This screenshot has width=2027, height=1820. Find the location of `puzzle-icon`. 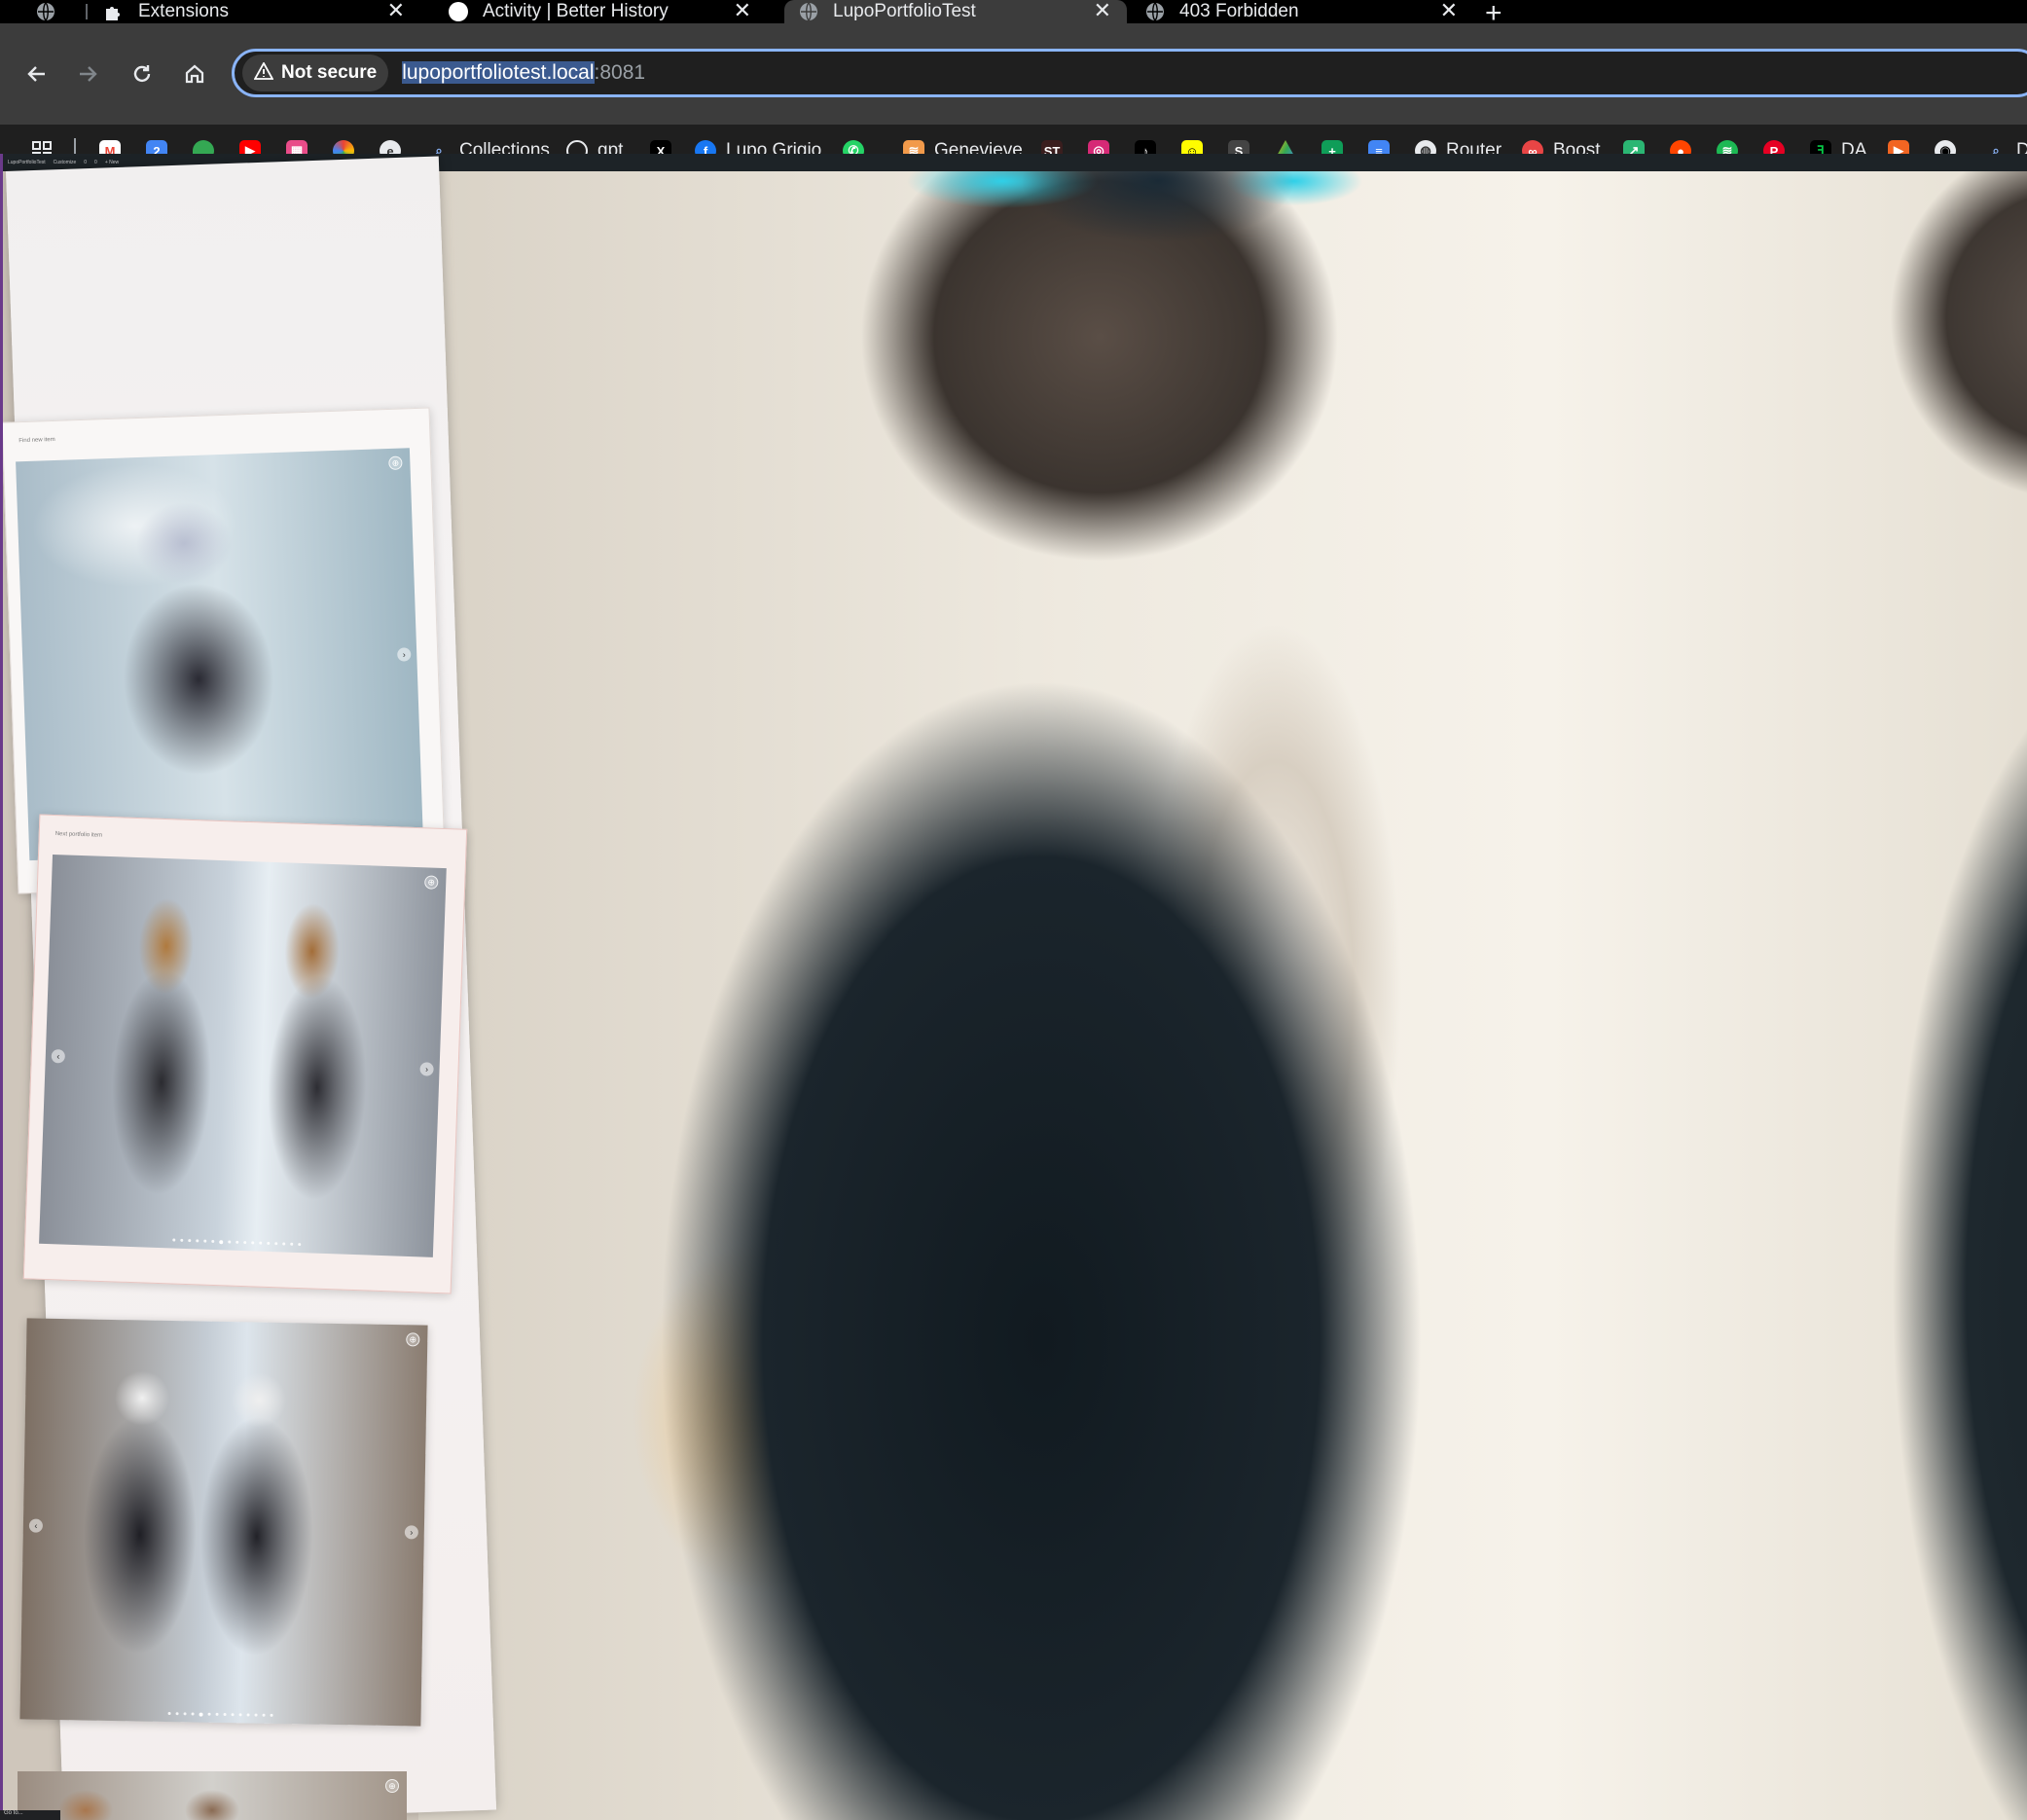

puzzle-icon is located at coordinates (114, 11).